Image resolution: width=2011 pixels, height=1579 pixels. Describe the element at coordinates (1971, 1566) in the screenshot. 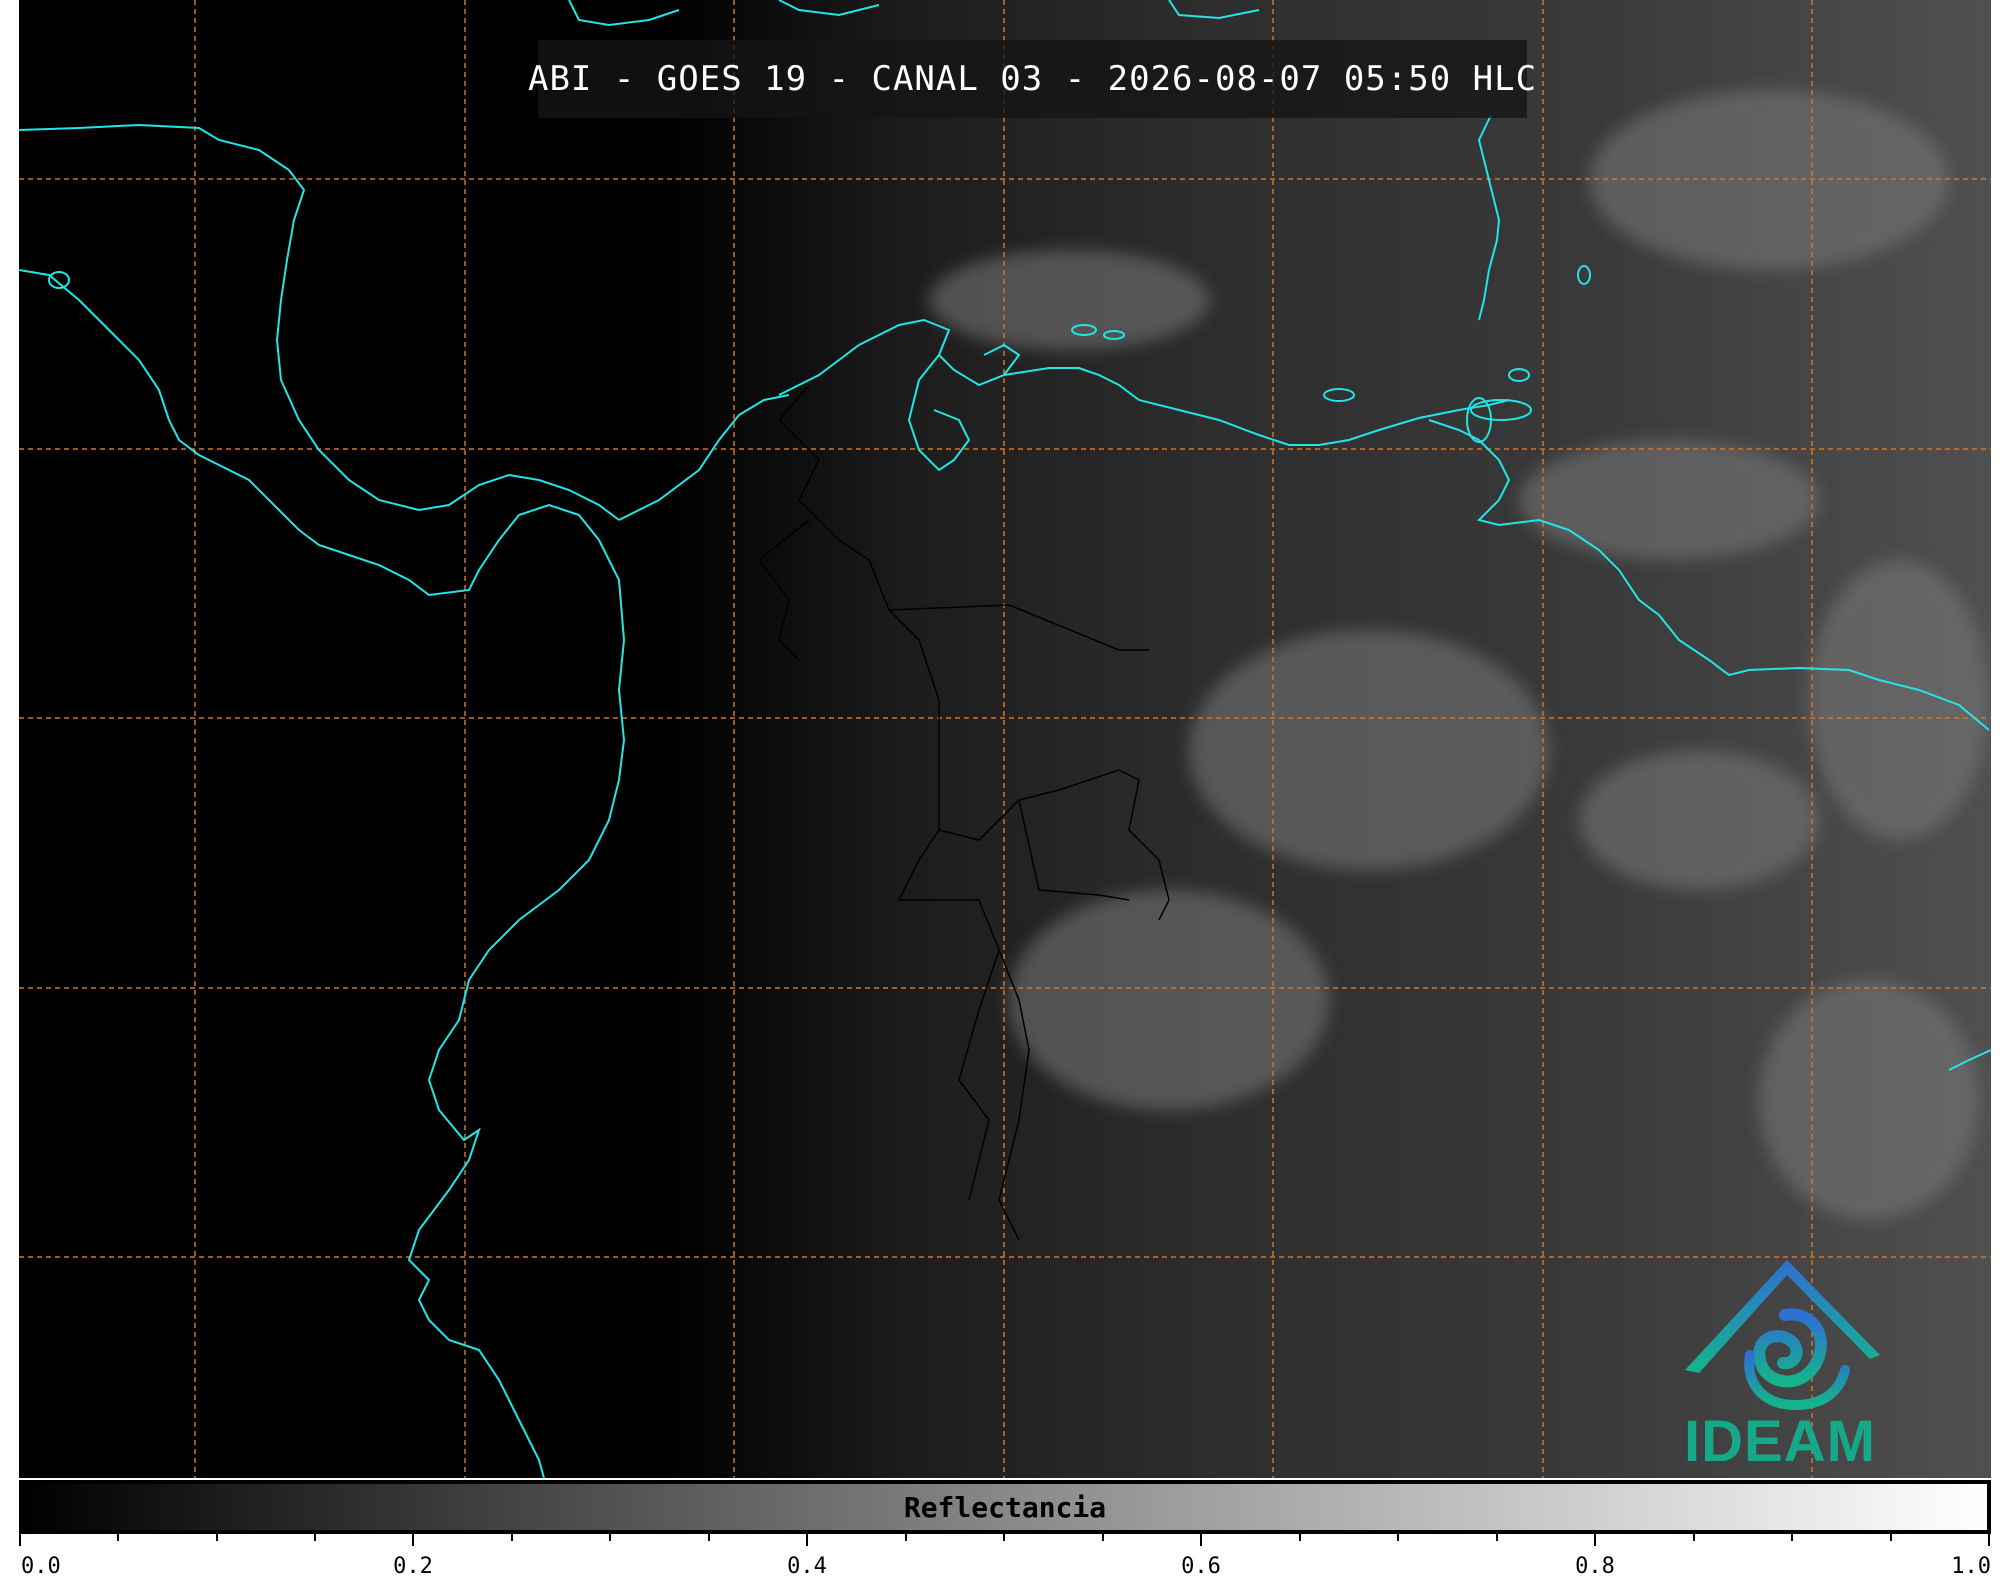

I see `tick-label: 1.0` at that location.